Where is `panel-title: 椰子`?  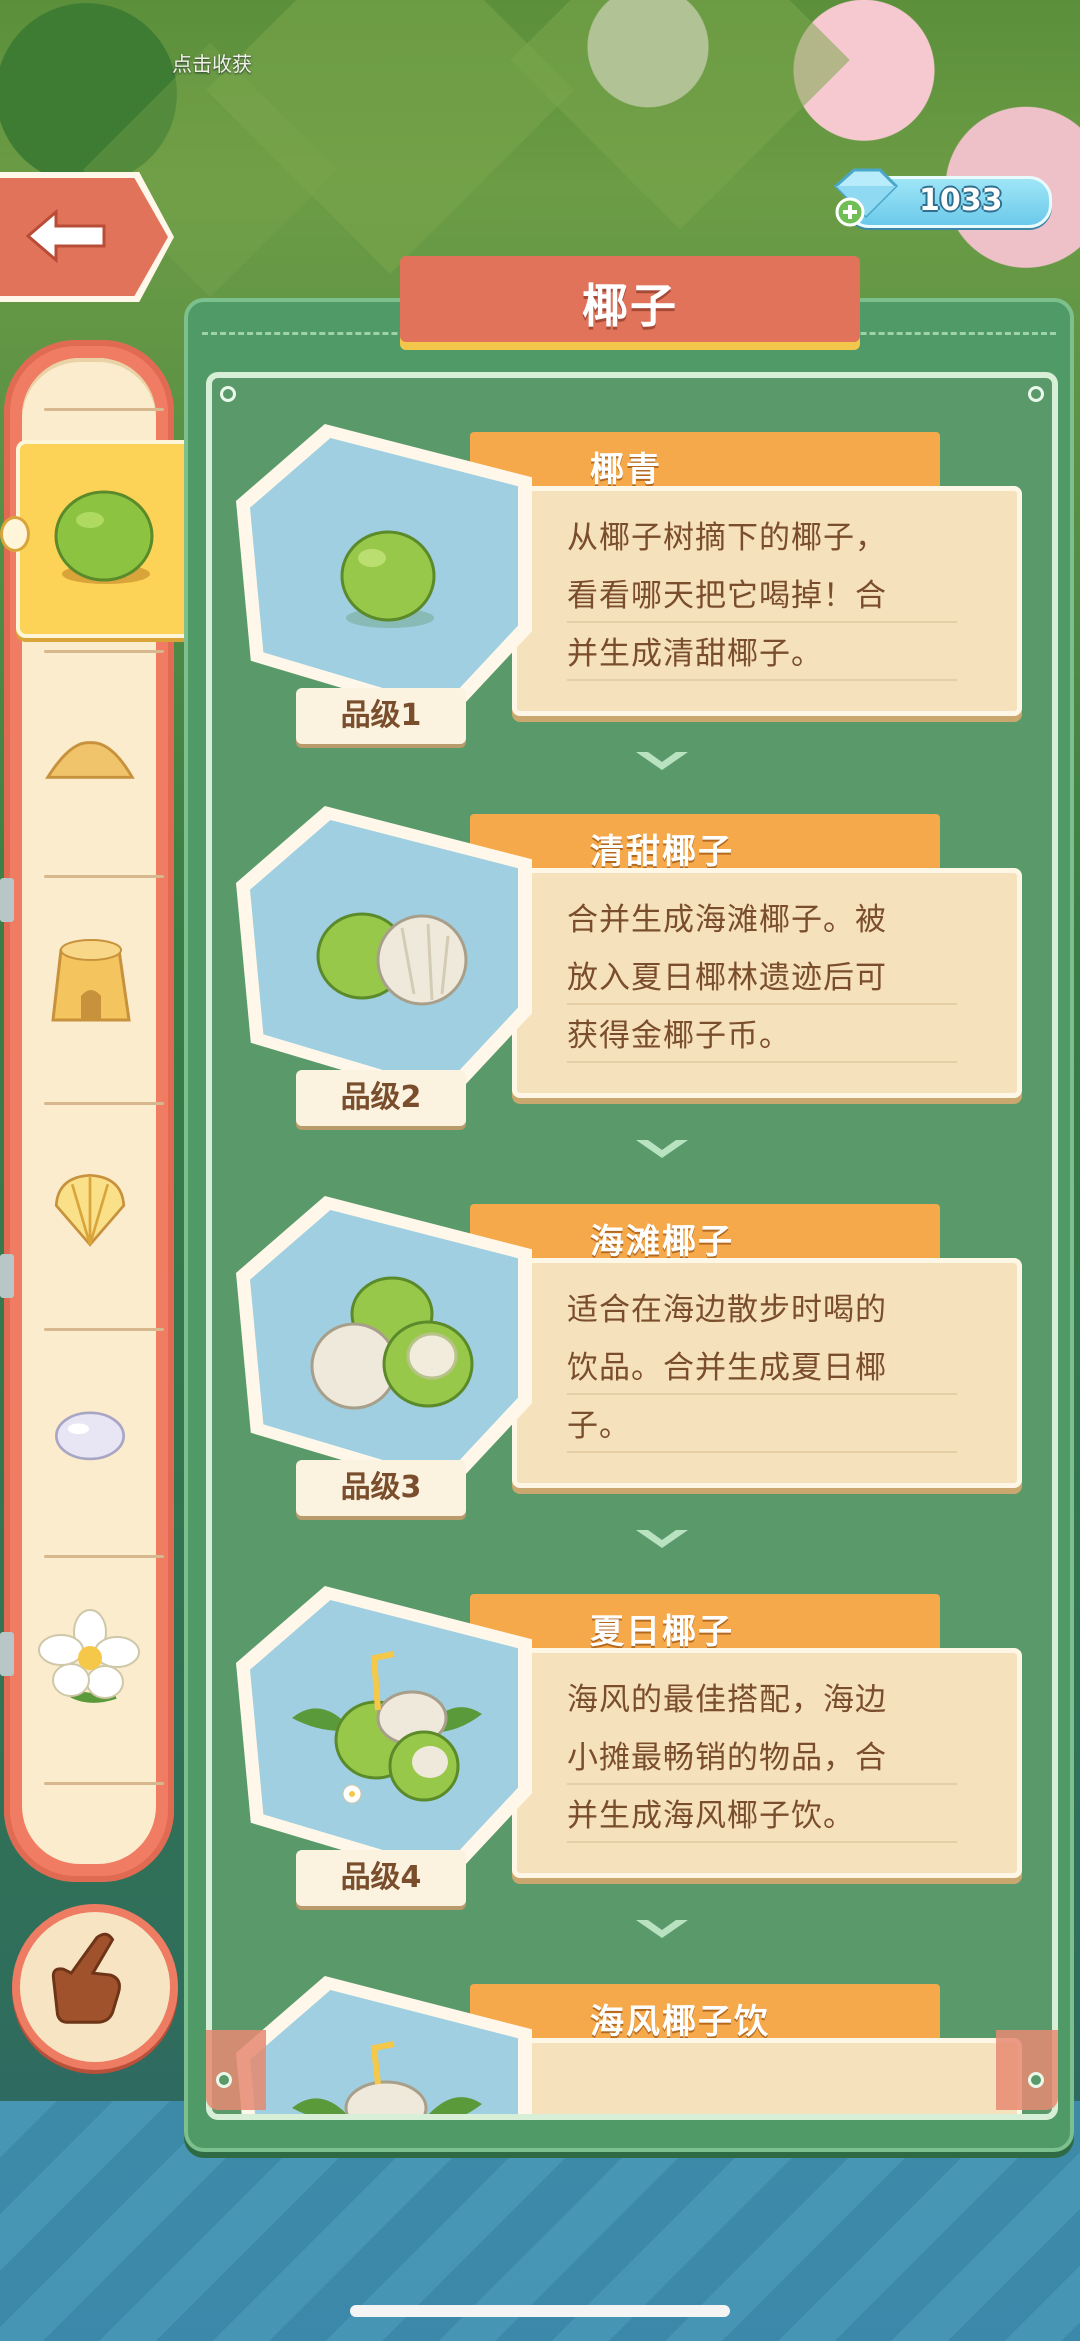
panel-title: 椰子 is located at coordinates (630, 306).